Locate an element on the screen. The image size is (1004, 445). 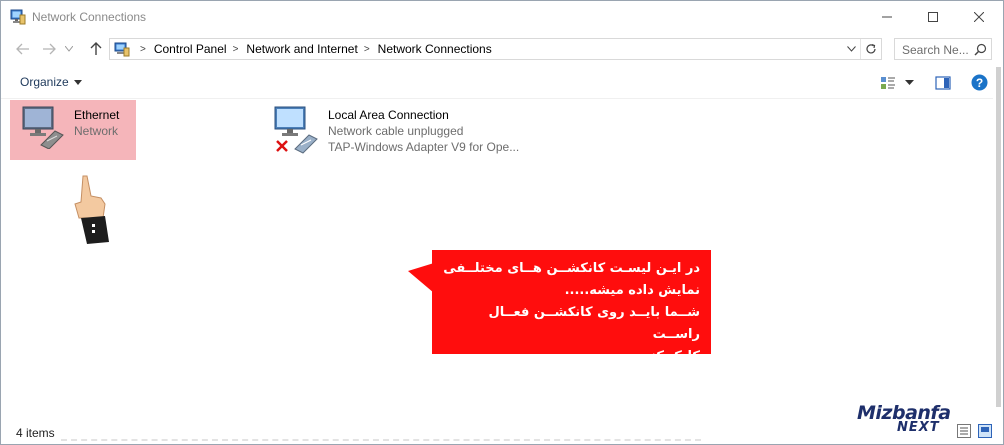
vertical-scrollbar is located at coordinates (998, 240).